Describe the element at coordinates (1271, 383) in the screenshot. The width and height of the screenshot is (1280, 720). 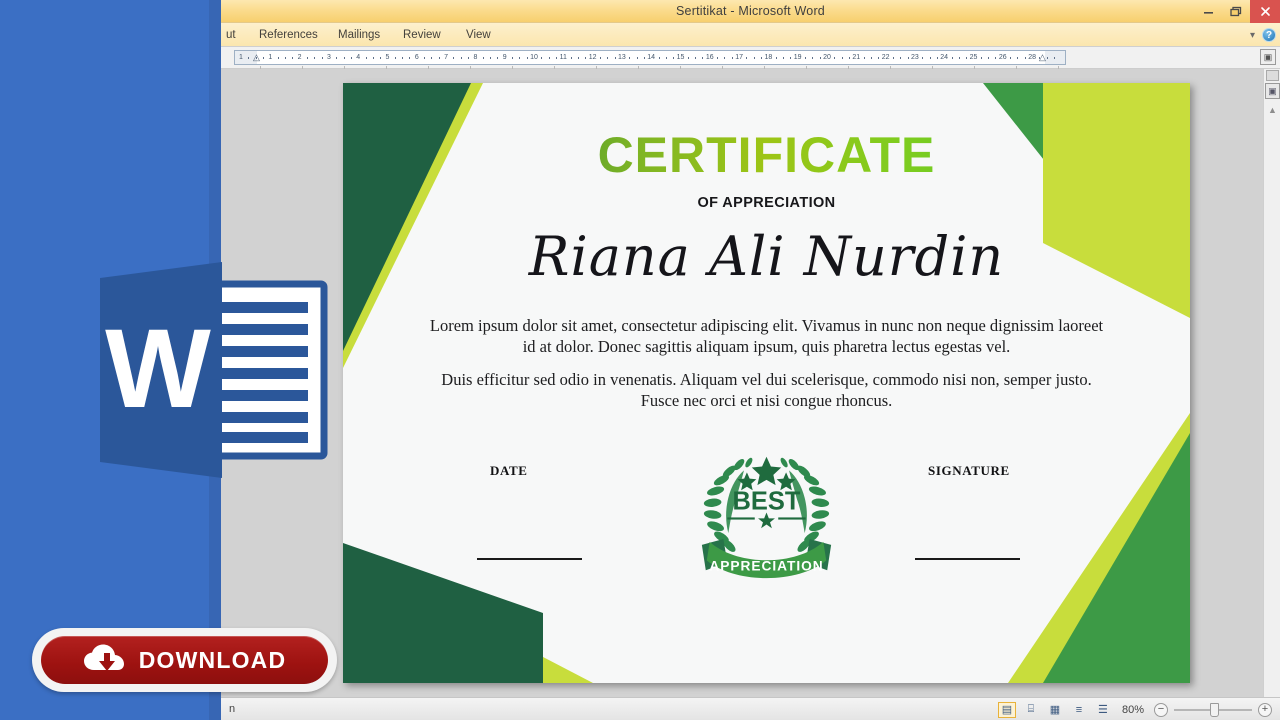
I see `vertical-scrollbar: ▣ ▲` at that location.